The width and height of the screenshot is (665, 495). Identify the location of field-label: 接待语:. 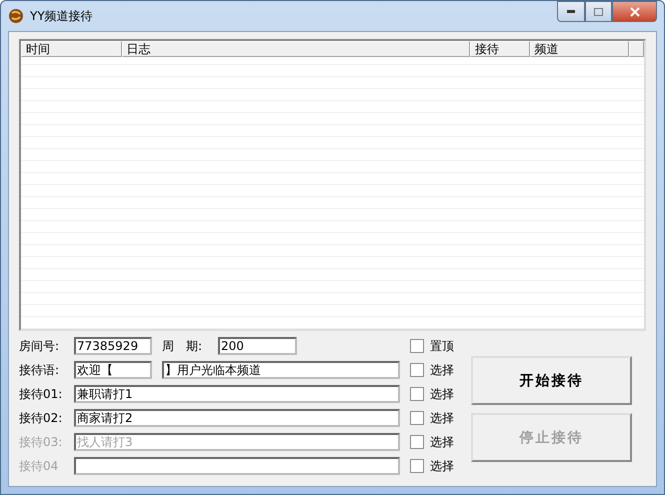
(39, 370).